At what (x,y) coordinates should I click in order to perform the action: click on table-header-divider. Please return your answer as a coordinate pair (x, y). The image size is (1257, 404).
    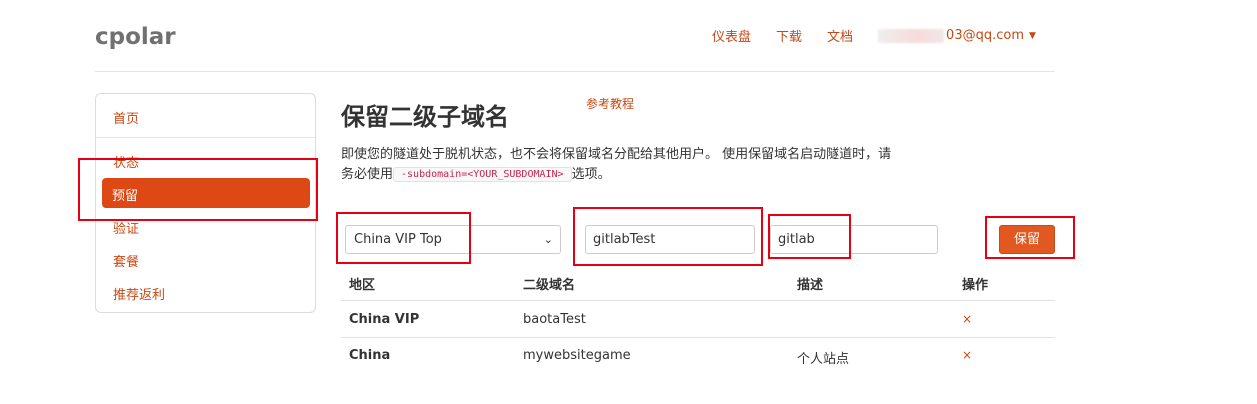
    Looking at the image, I should click on (698, 300).